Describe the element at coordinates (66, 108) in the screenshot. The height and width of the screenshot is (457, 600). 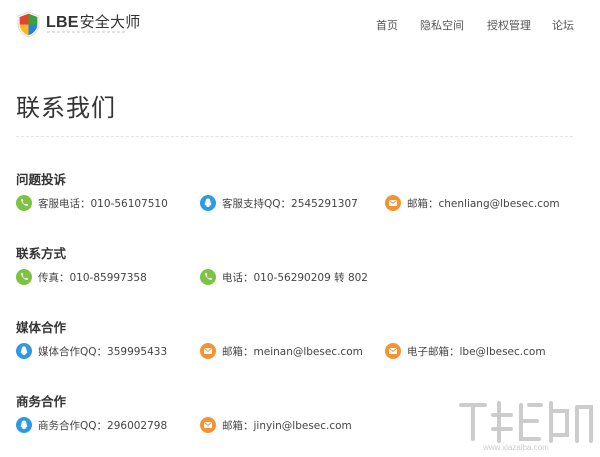
I see `page-title: 联系我们` at that location.